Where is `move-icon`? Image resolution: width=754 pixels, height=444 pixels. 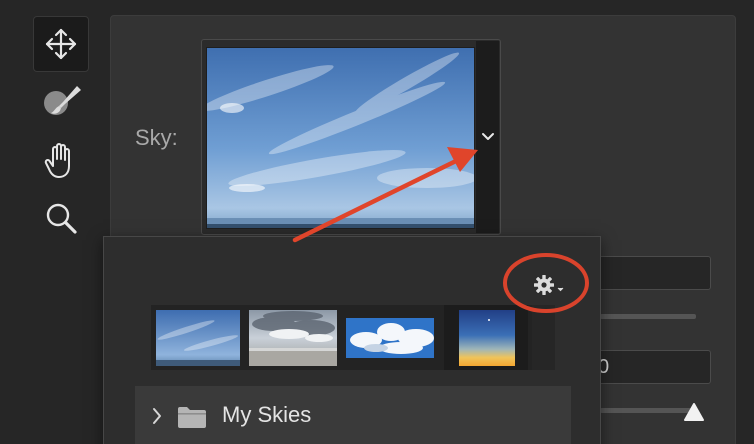
move-icon is located at coordinates (61, 44).